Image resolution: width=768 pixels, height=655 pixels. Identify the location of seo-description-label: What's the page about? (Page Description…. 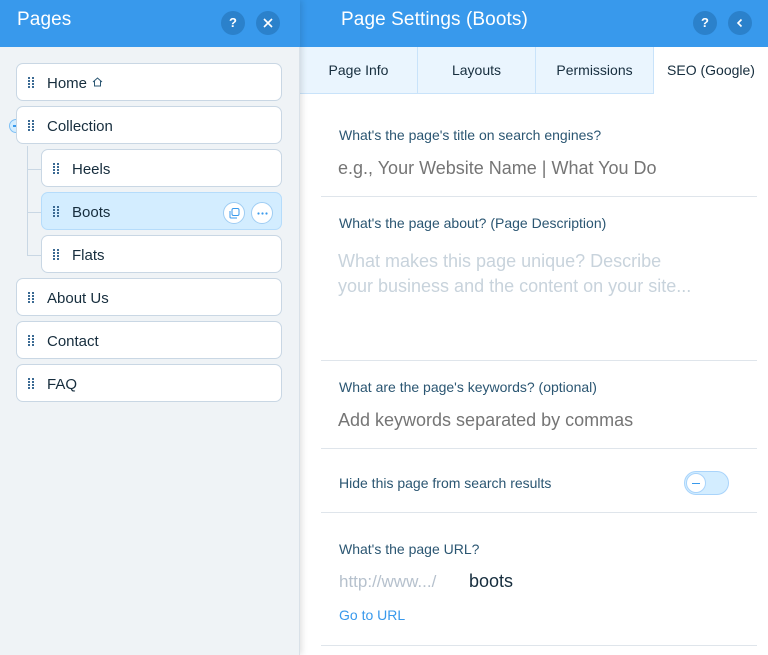
(473, 223).